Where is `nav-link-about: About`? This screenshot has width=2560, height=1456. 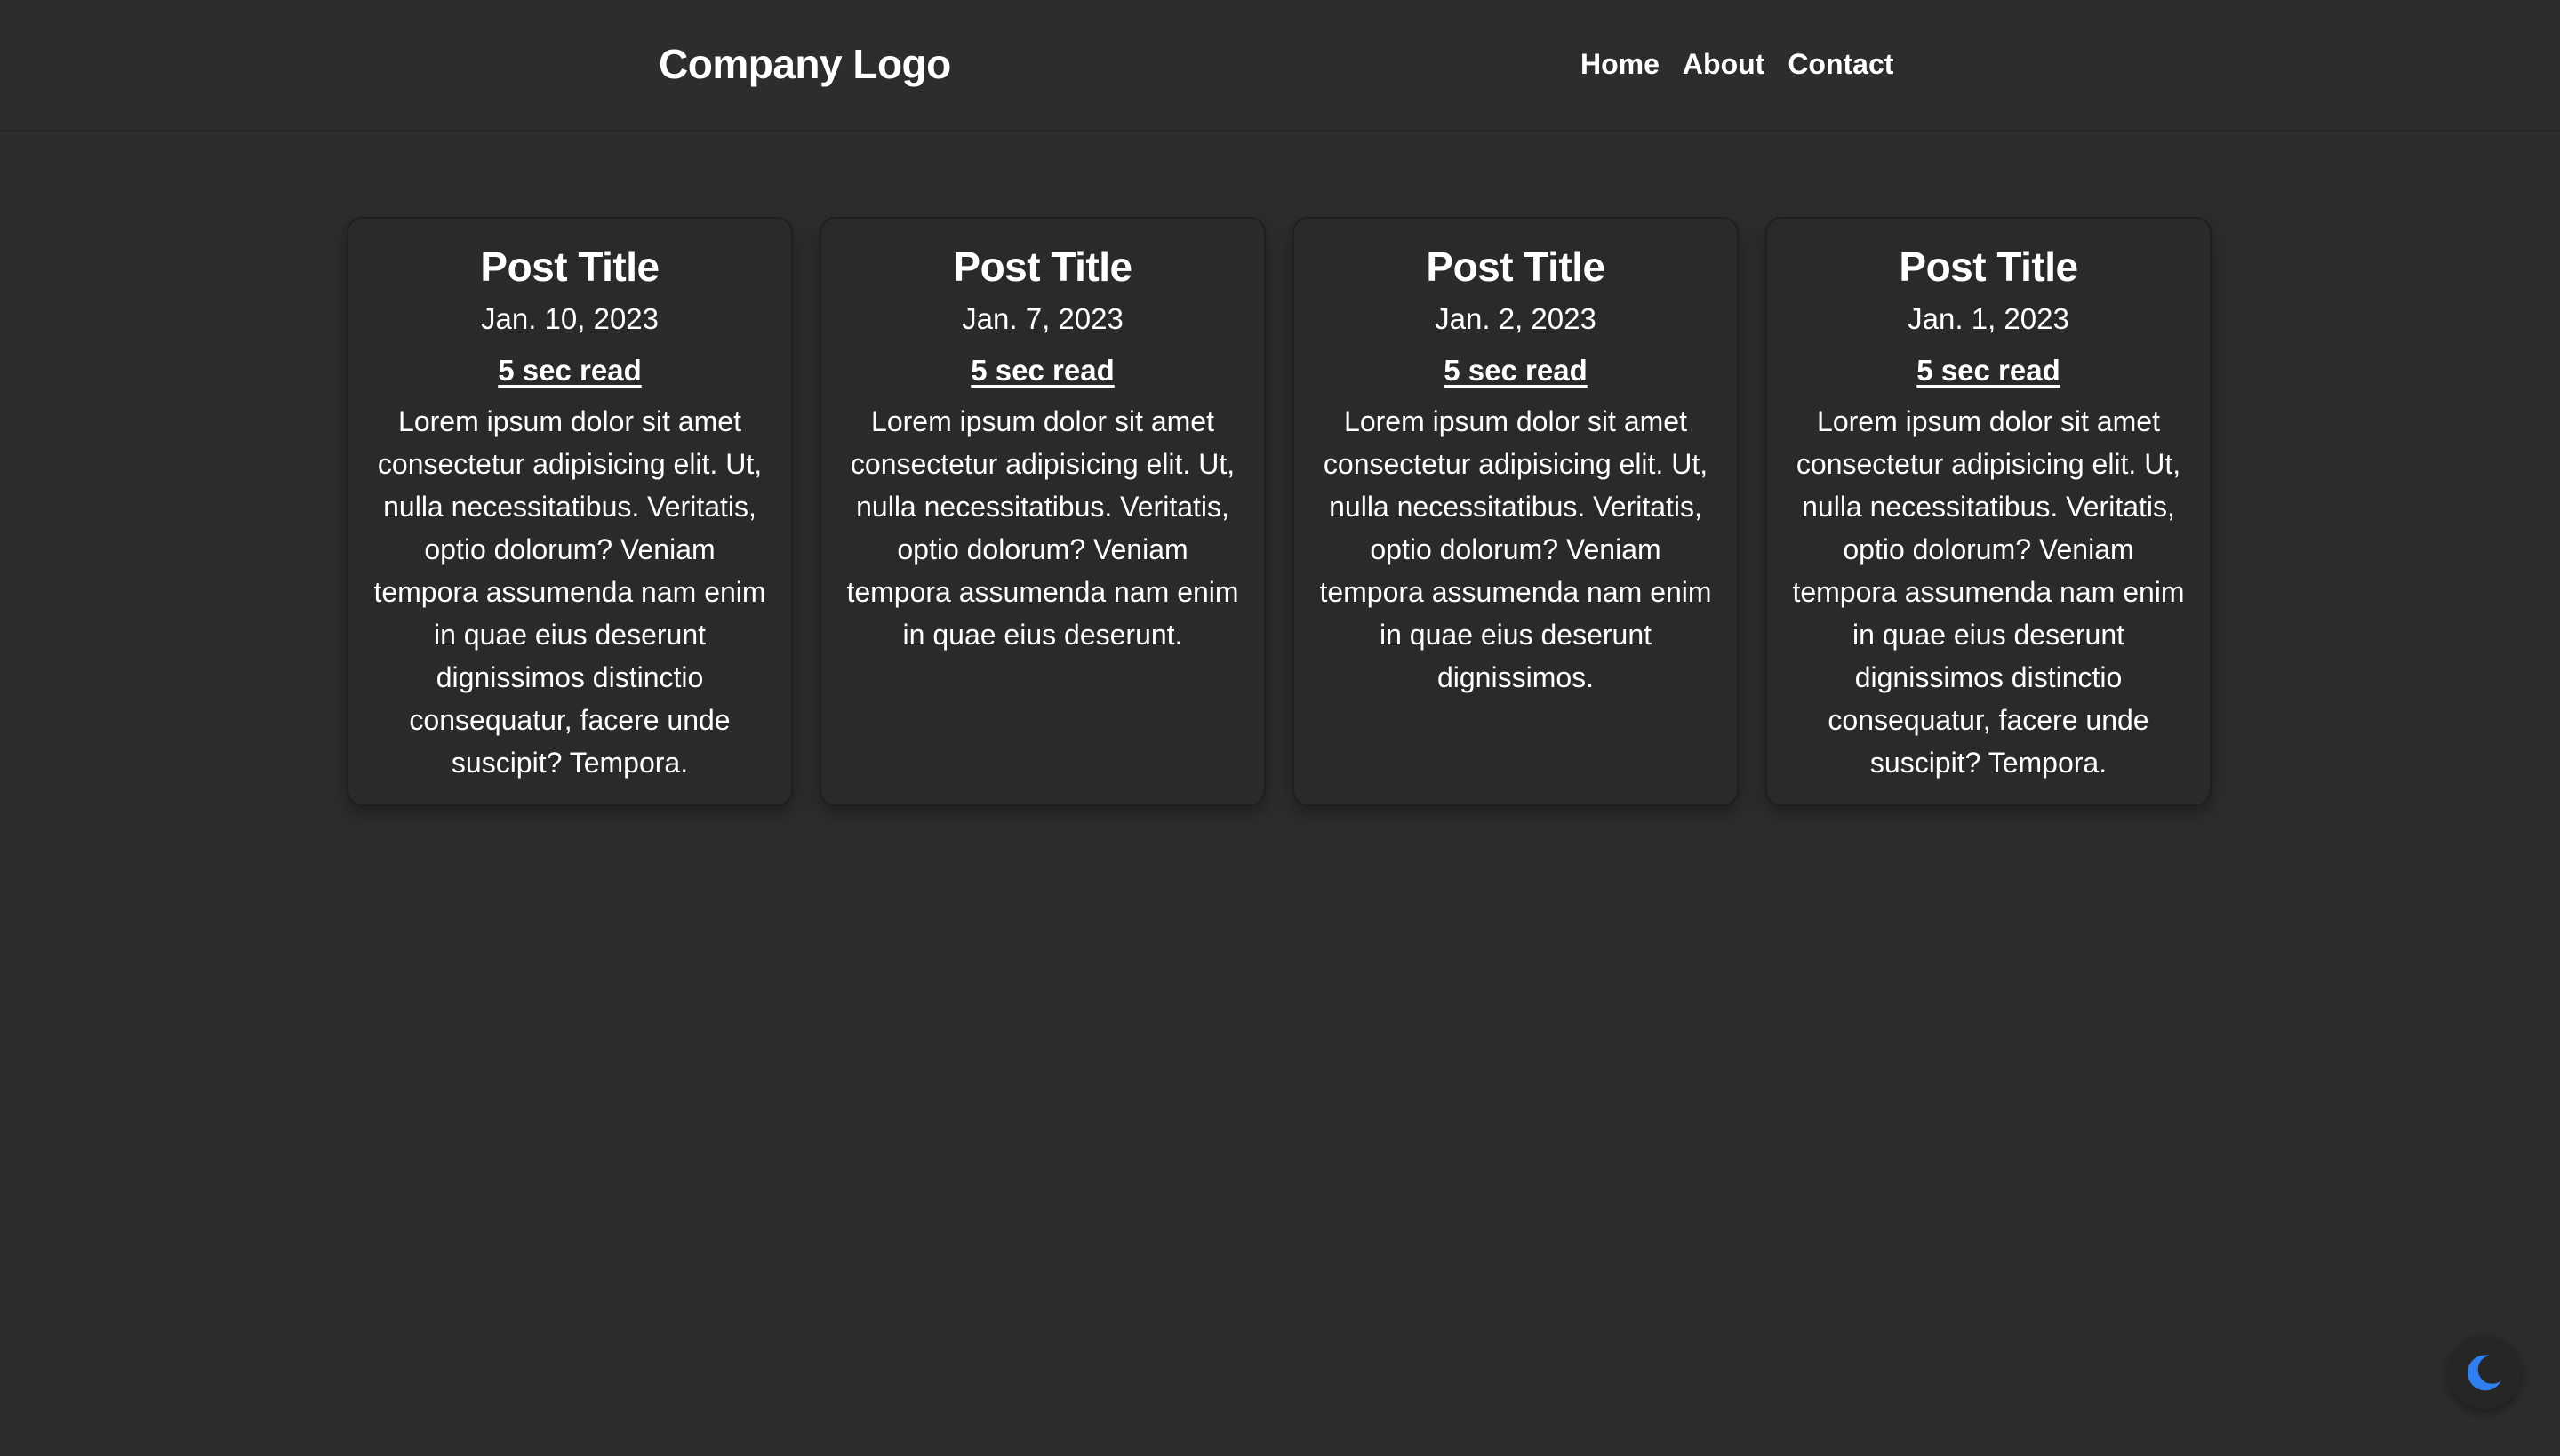 nav-link-about: About is located at coordinates (1723, 64).